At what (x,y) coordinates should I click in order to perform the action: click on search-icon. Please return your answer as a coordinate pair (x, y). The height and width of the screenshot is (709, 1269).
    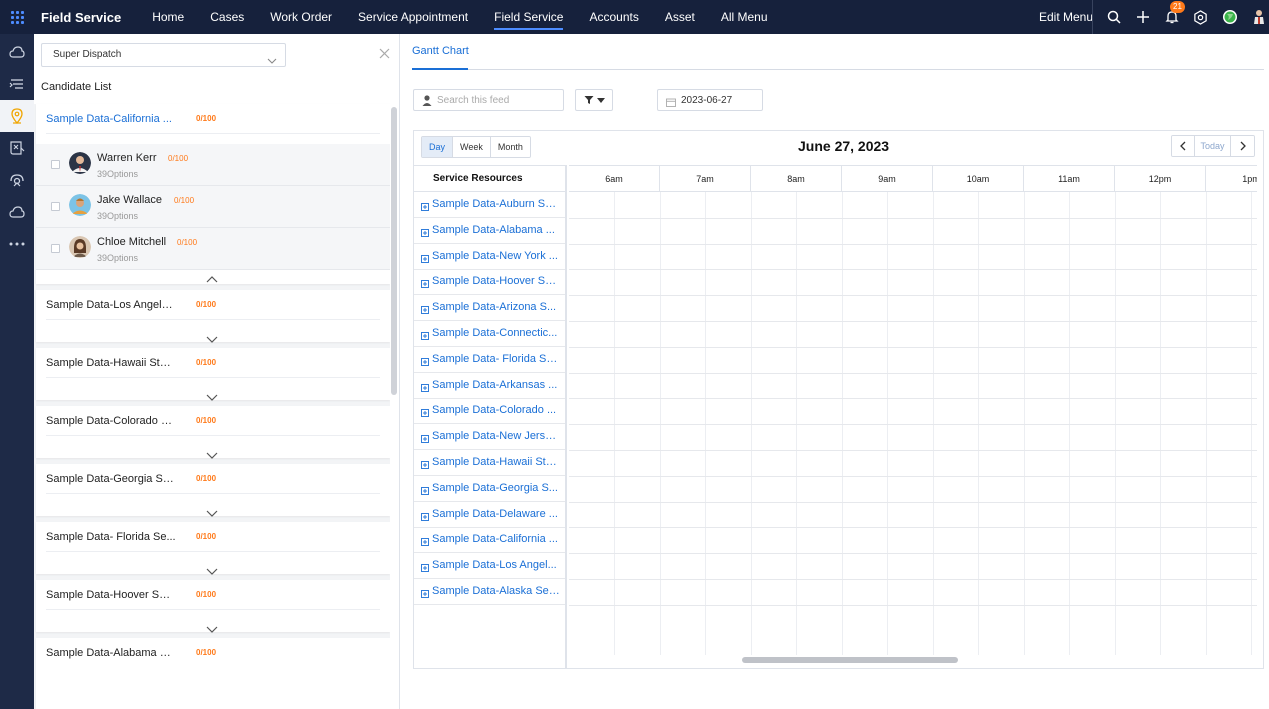
    Looking at the image, I should click on (1113, 17).